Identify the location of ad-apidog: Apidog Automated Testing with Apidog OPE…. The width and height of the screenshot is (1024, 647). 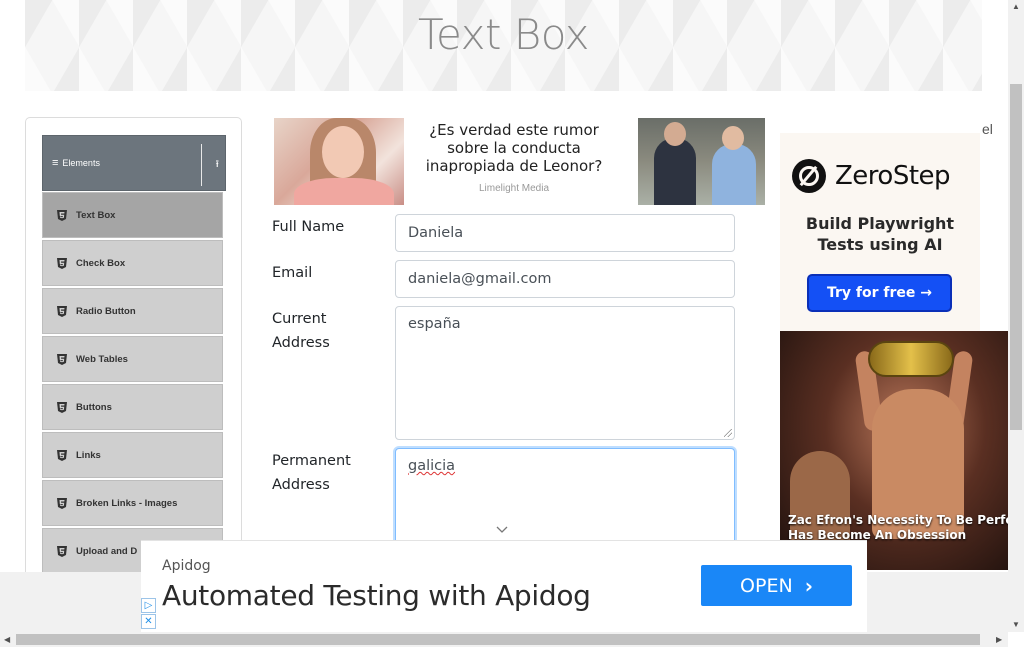
(504, 586).